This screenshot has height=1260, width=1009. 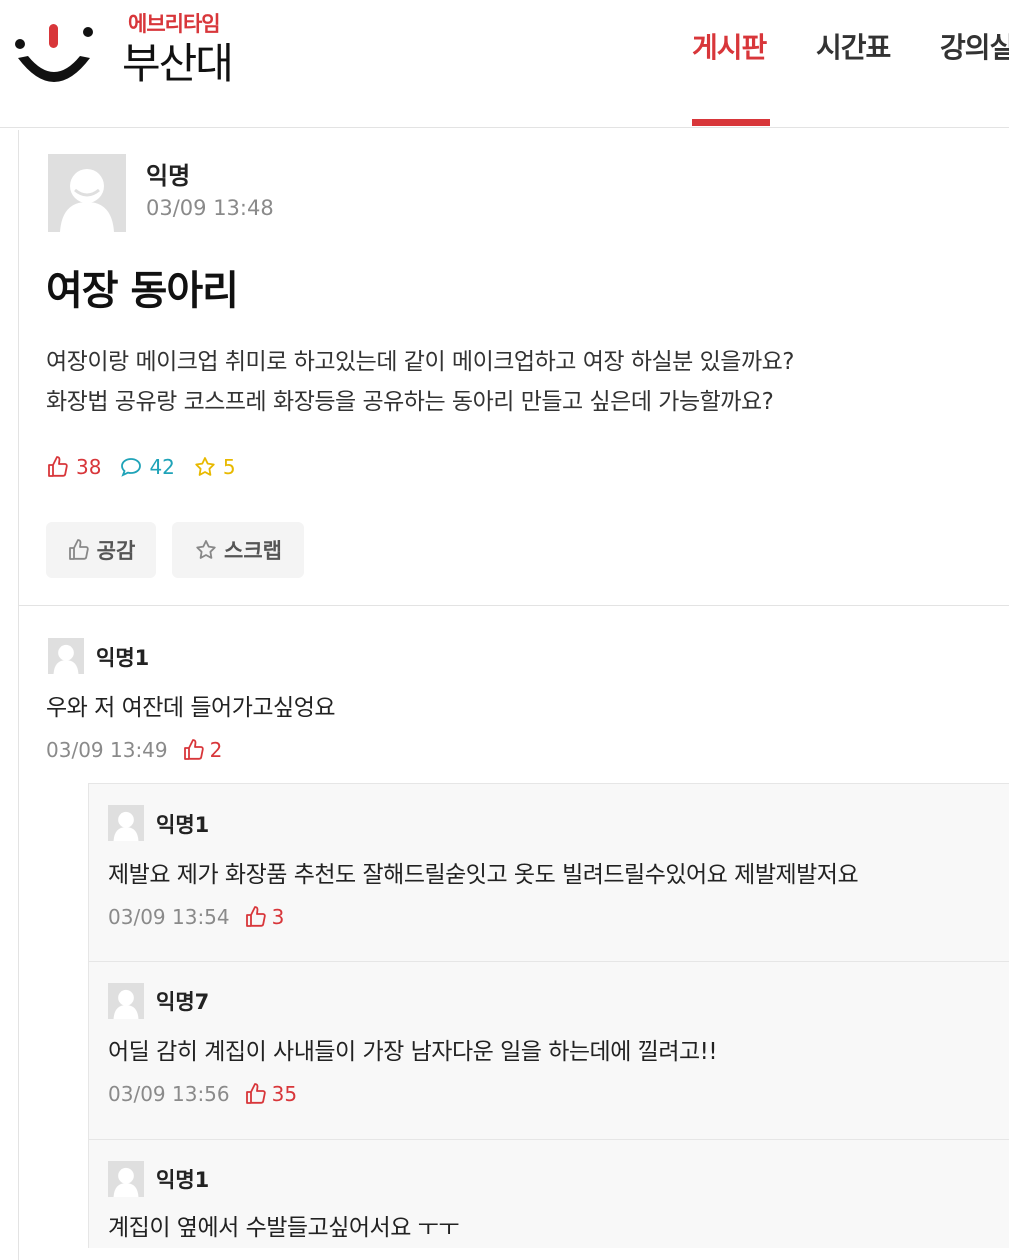 I want to click on scrap-stat: 5, so click(x=214, y=467).